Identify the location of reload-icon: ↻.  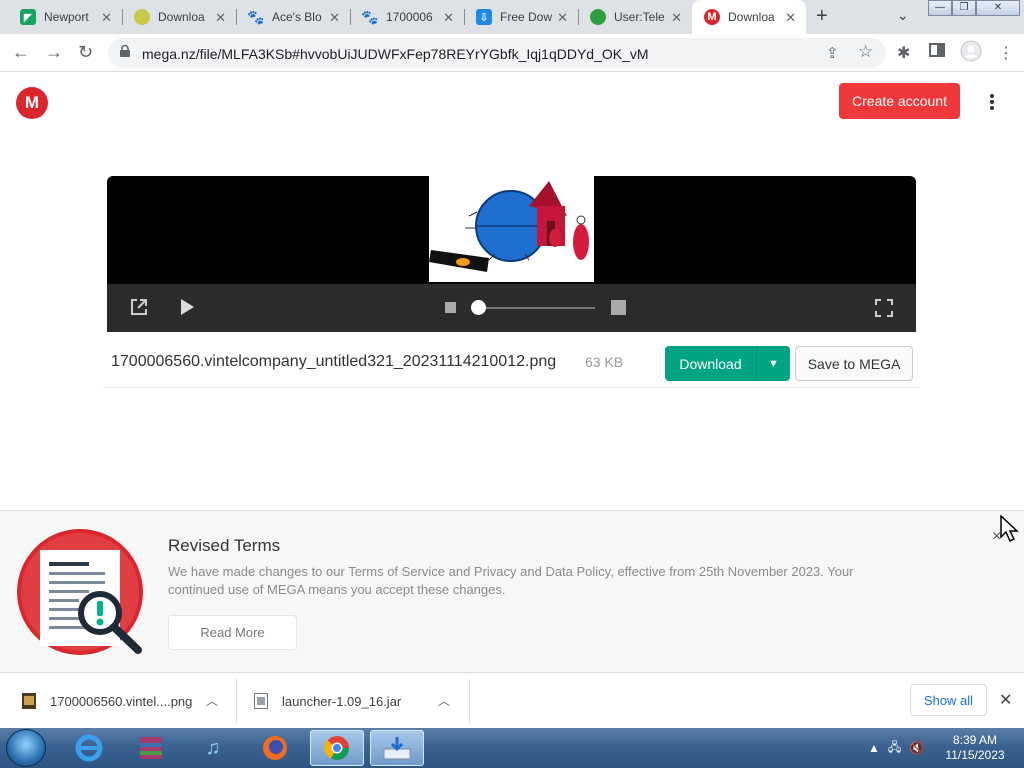
(85, 52).